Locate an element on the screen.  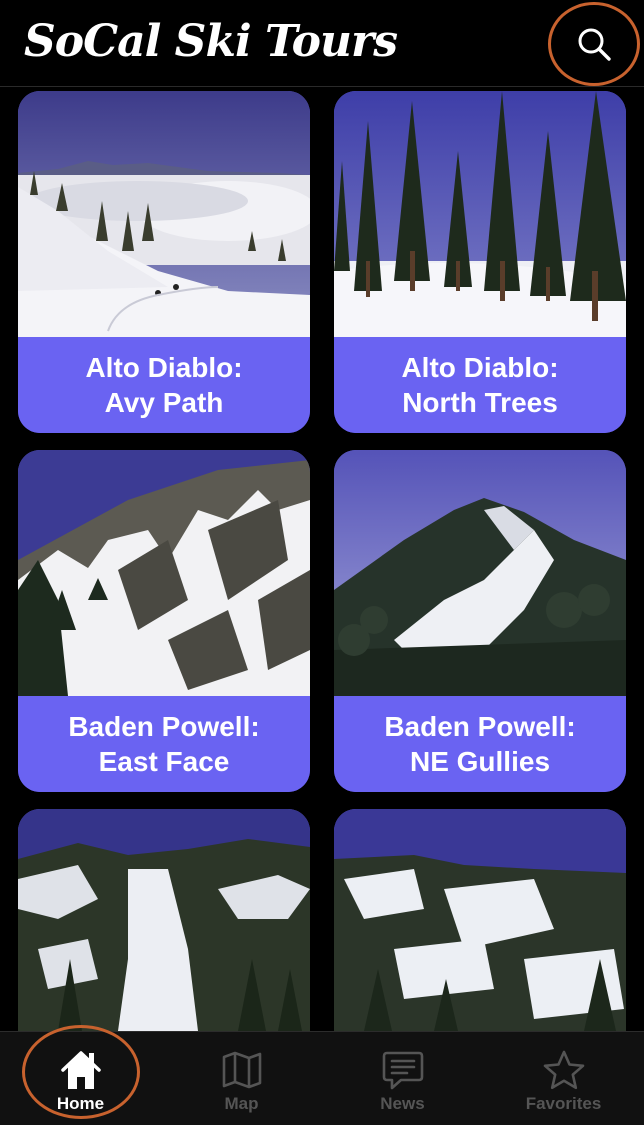
tab-home: Home is located at coordinates (80, 1078).